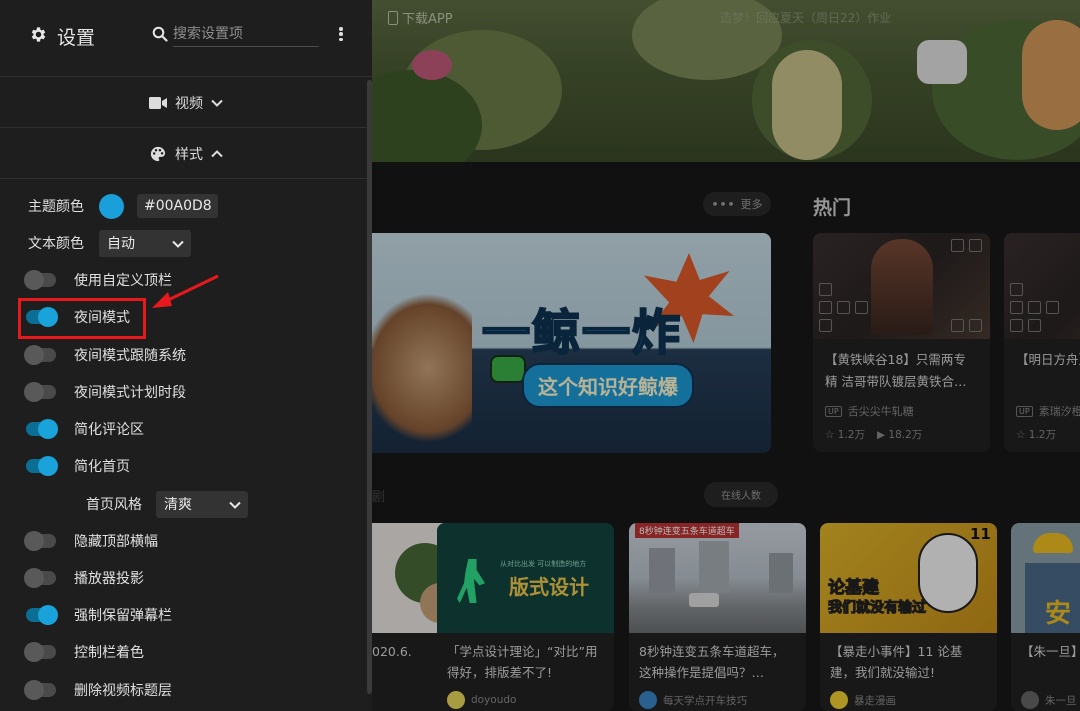 Image resolution: width=1080 pixels, height=711 pixels. What do you see at coordinates (56, 244) in the screenshot?
I see `text-color-label: 文本颜色` at bounding box center [56, 244].